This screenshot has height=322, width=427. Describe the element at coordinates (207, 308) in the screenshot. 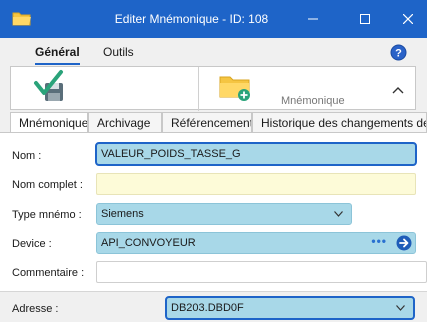

I see `adresse-value: DB203.DBD0F` at that location.